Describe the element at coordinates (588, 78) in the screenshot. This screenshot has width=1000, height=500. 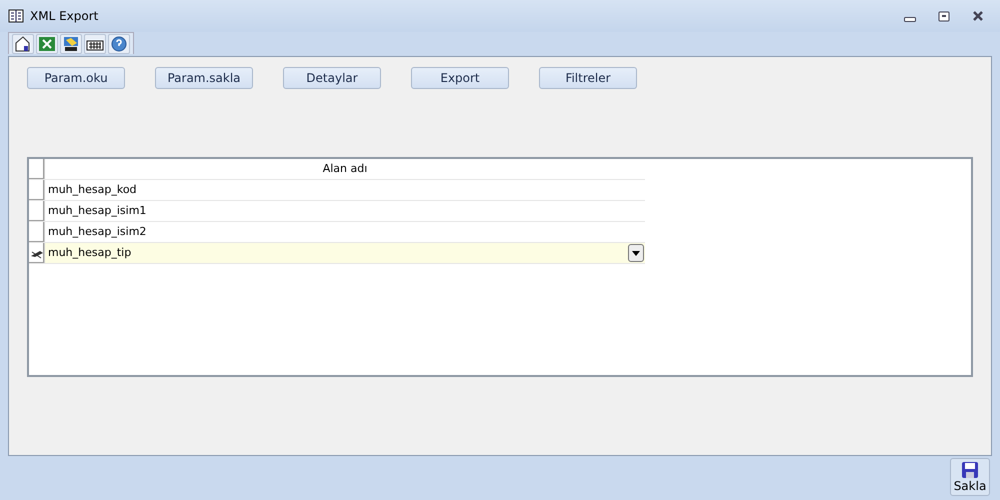
I see `action-button: Filtreler` at that location.